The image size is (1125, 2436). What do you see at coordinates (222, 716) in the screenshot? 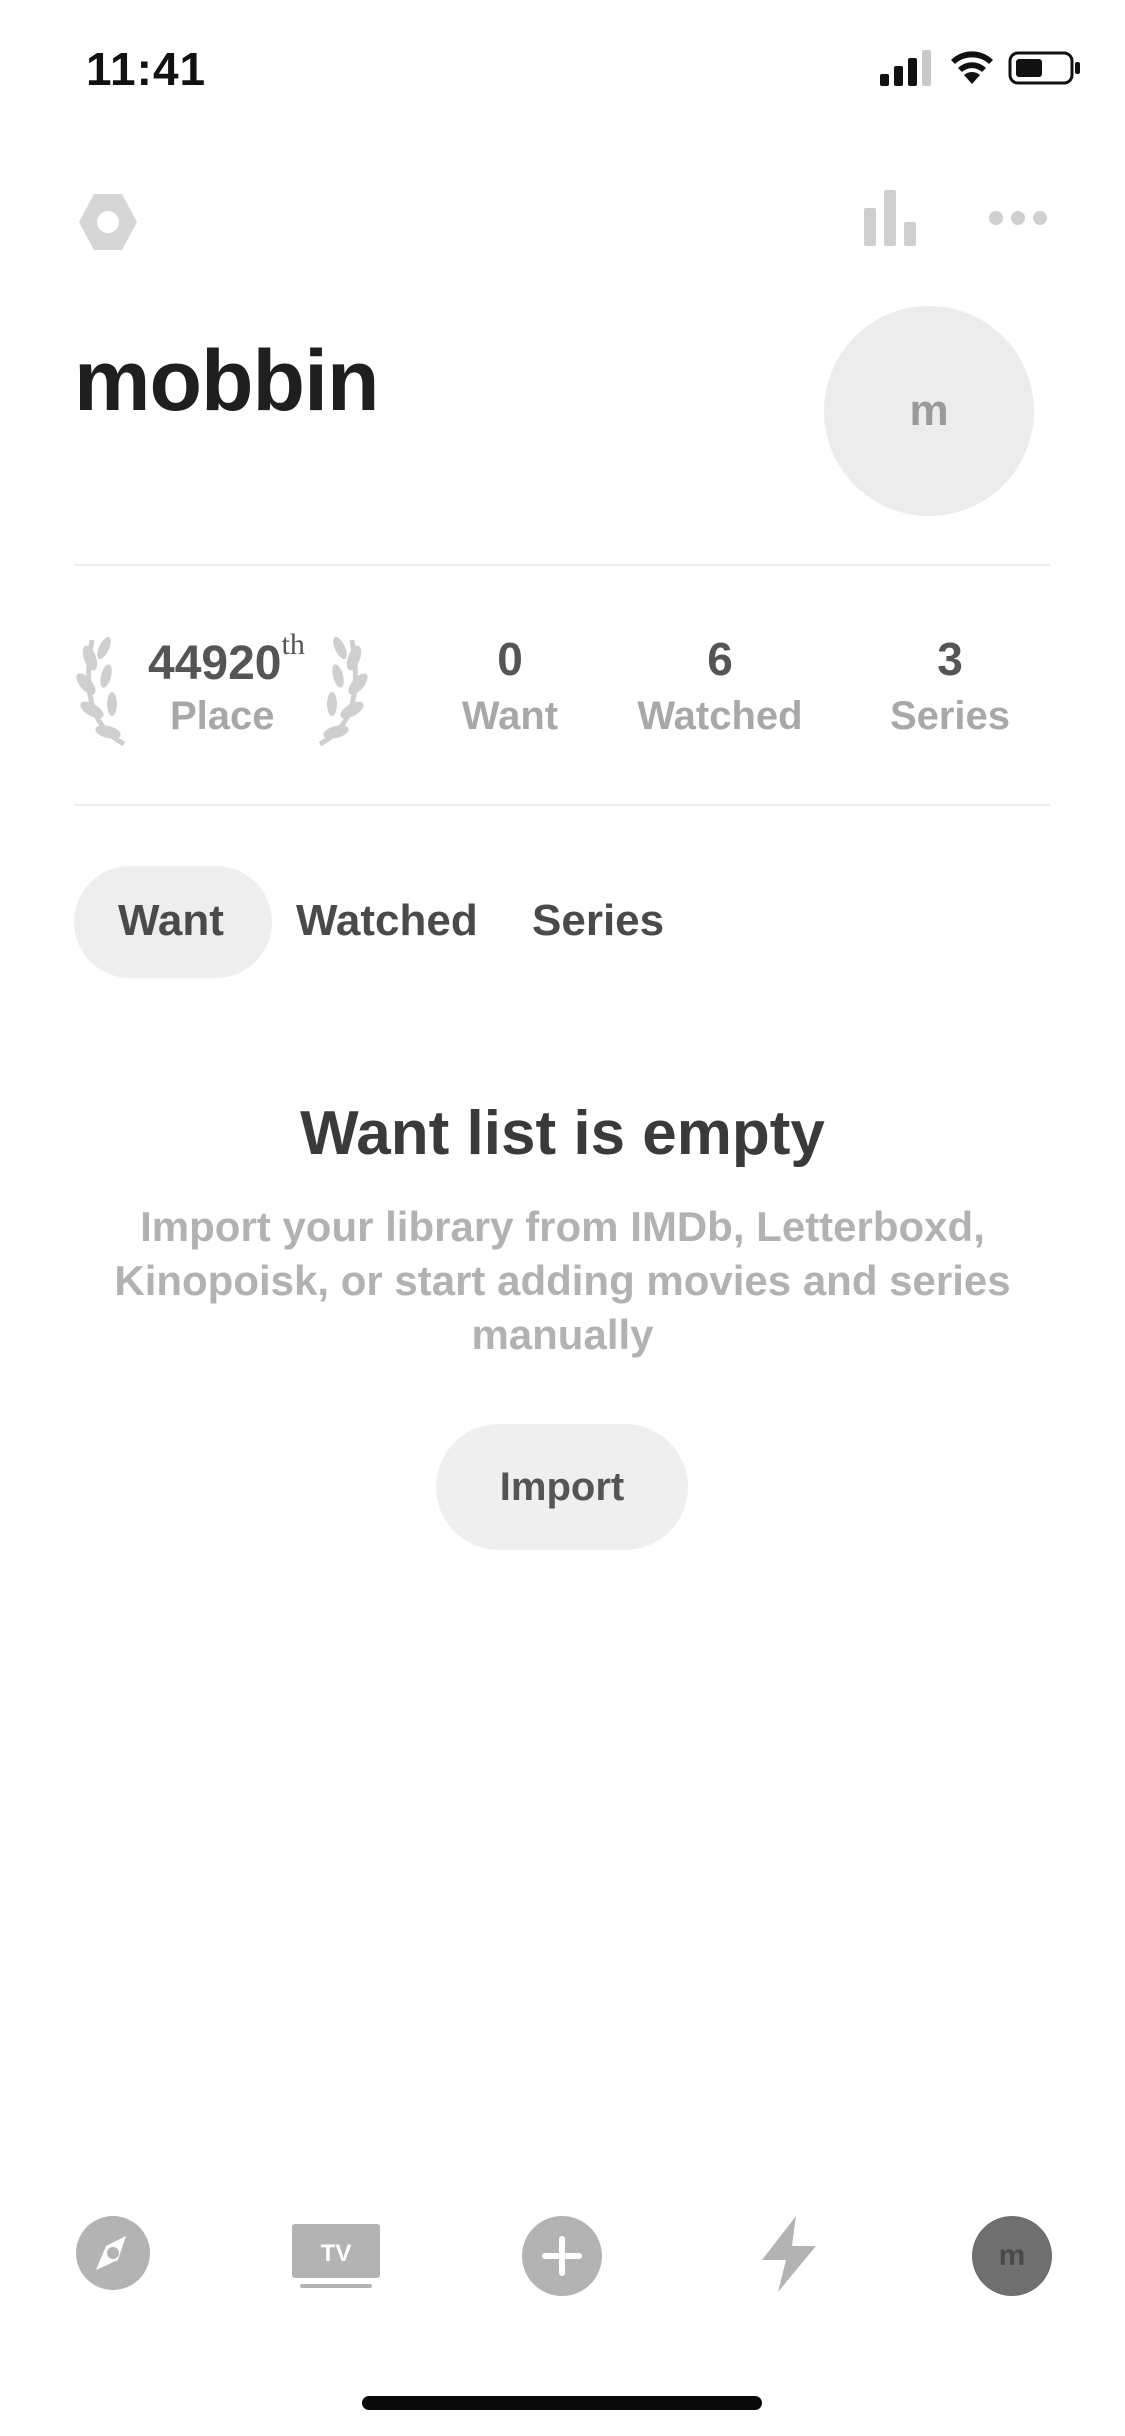
I see `rank-label: Place` at bounding box center [222, 716].